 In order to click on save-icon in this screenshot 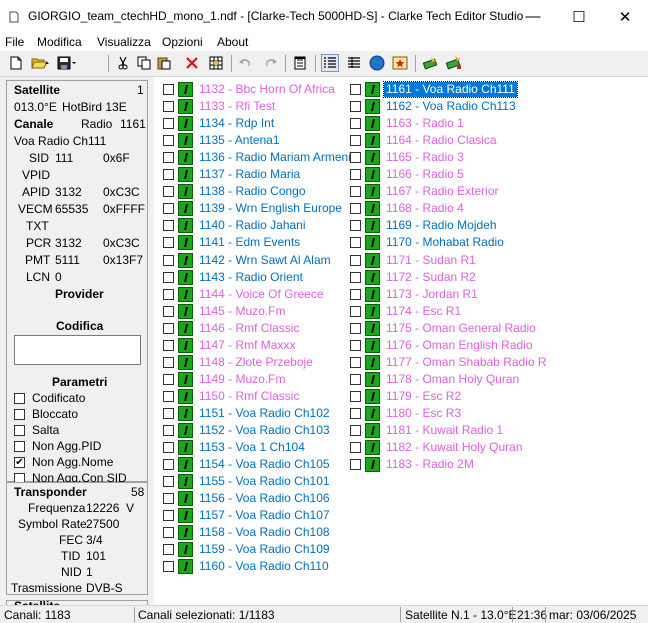, I will do `click(67, 63)`.